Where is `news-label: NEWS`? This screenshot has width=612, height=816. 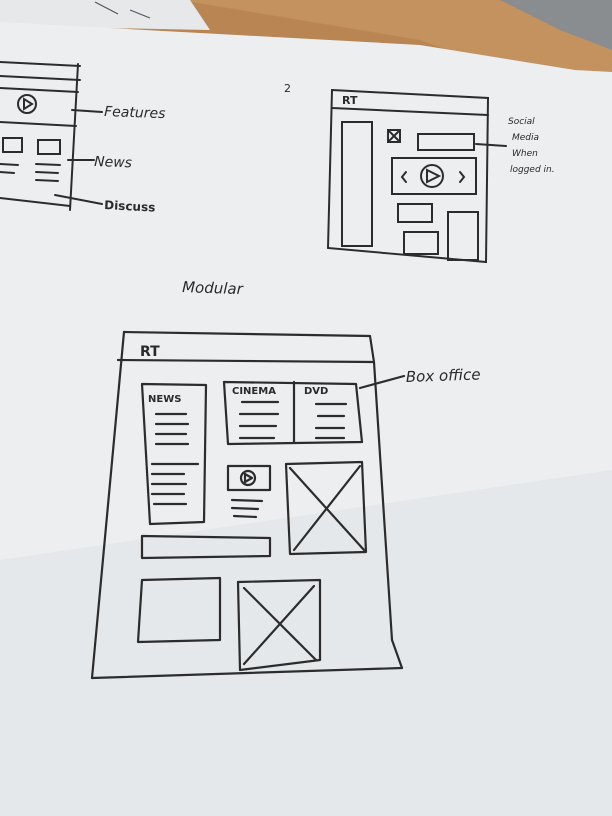
news-label: NEWS is located at coordinates (164, 399).